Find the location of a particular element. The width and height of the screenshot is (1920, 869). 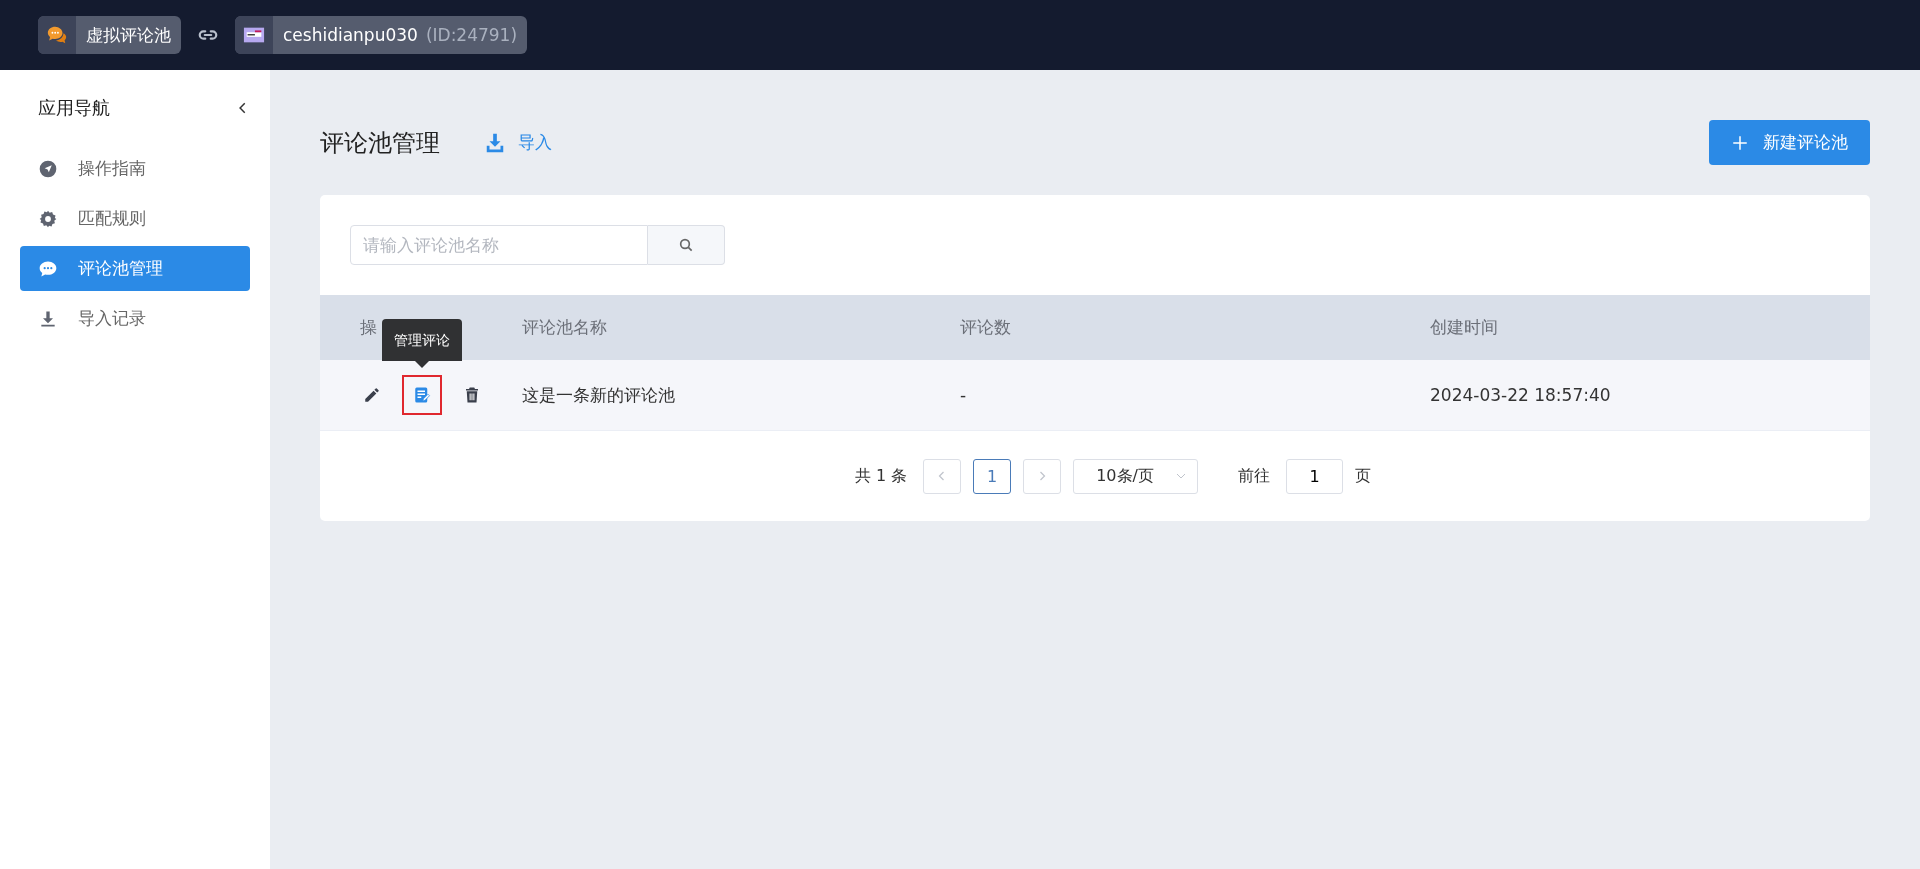

column-header: 评论池名称 is located at coordinates (565, 327).